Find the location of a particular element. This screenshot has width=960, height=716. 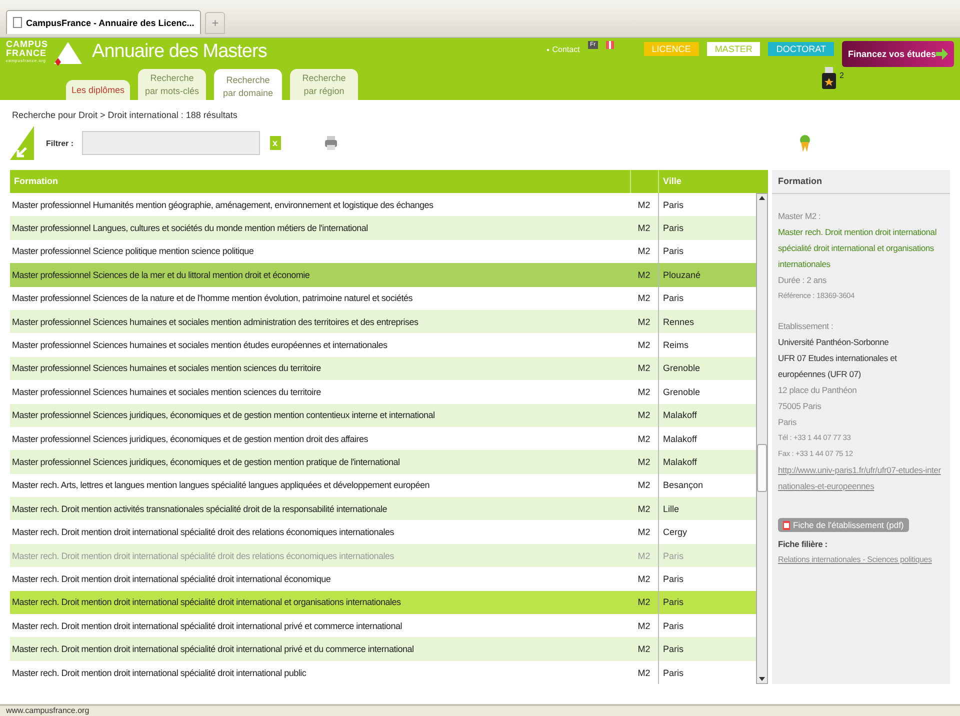

basket-count: 2 is located at coordinates (842, 75).